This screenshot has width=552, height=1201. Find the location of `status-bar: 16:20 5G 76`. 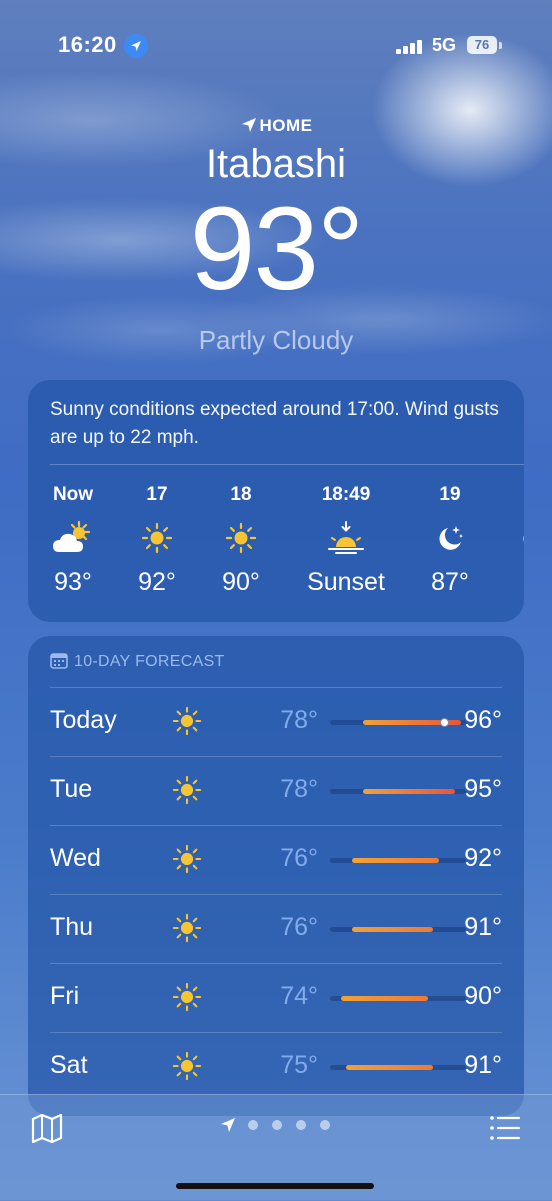

status-bar: 16:20 5G 76 is located at coordinates (276, 46).